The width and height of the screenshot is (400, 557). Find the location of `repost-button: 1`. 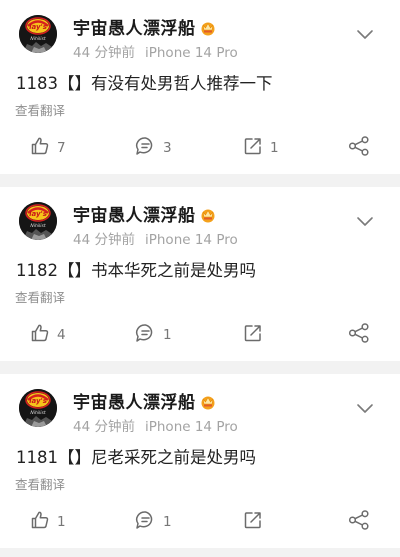

repost-button: 1 is located at coordinates (261, 148).